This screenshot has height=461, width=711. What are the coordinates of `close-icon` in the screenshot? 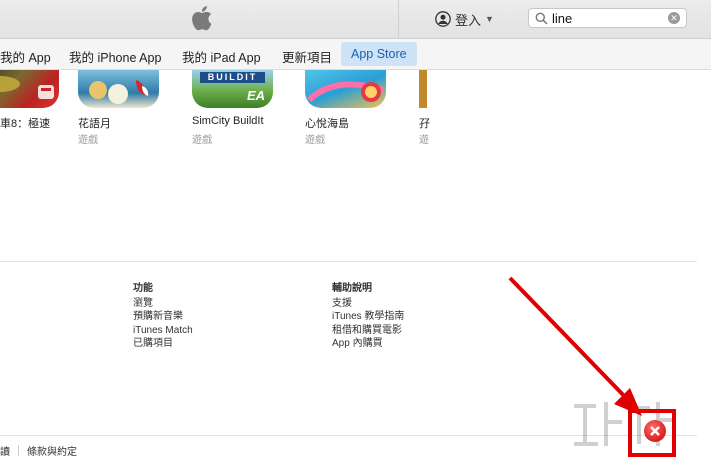 It's located at (655, 431).